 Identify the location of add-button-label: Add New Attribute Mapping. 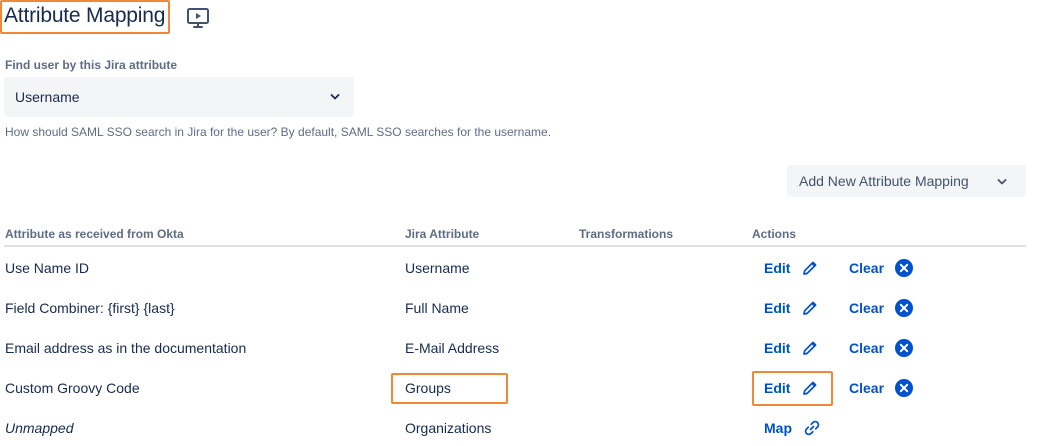
(884, 181).